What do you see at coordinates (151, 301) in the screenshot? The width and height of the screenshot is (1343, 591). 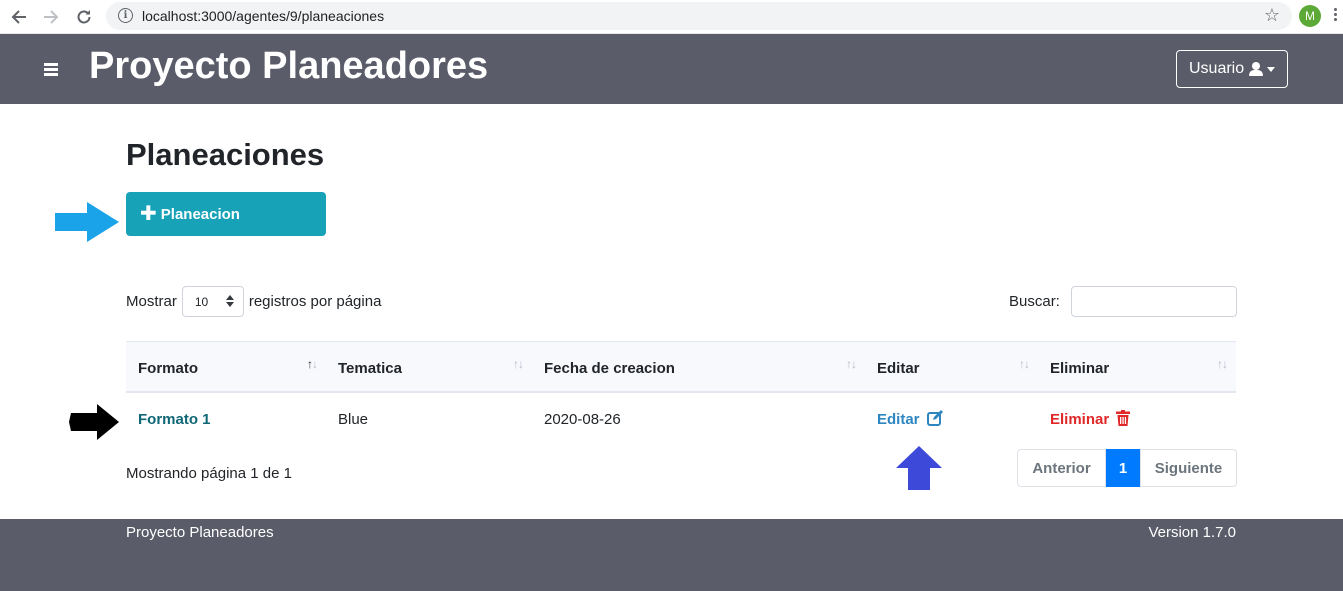 I see `length-prefix: Mostrar` at bounding box center [151, 301].